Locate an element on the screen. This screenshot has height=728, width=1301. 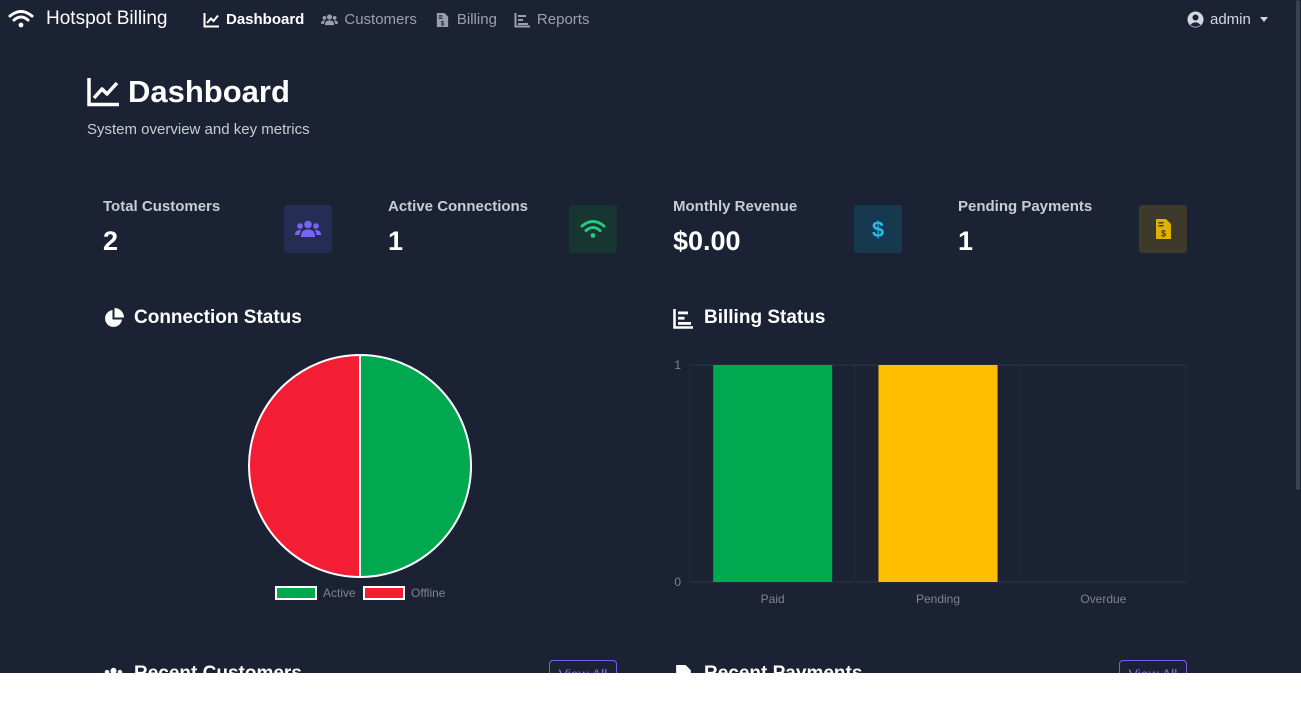
connection-status-title: Connection Status is located at coordinates (202, 318).